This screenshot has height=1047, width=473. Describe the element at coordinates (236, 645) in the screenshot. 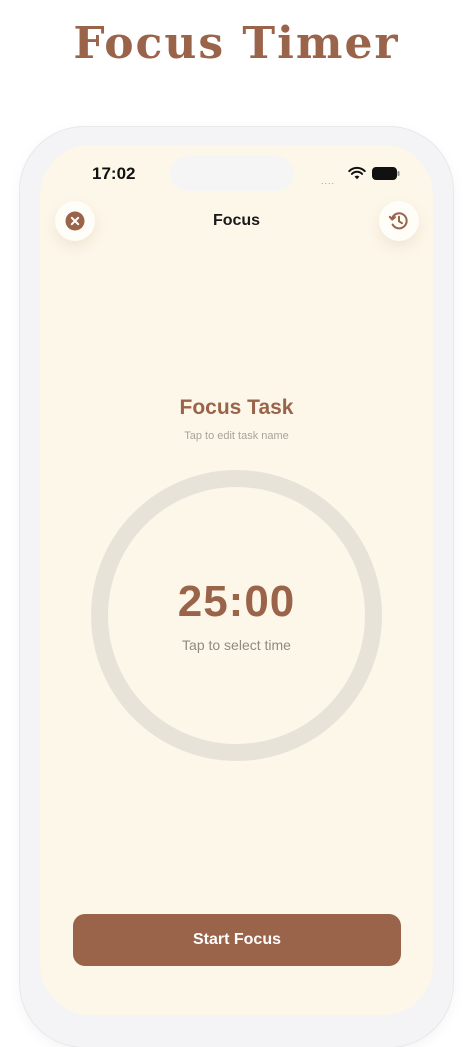

I see `timer-hint: Tap to select time` at that location.